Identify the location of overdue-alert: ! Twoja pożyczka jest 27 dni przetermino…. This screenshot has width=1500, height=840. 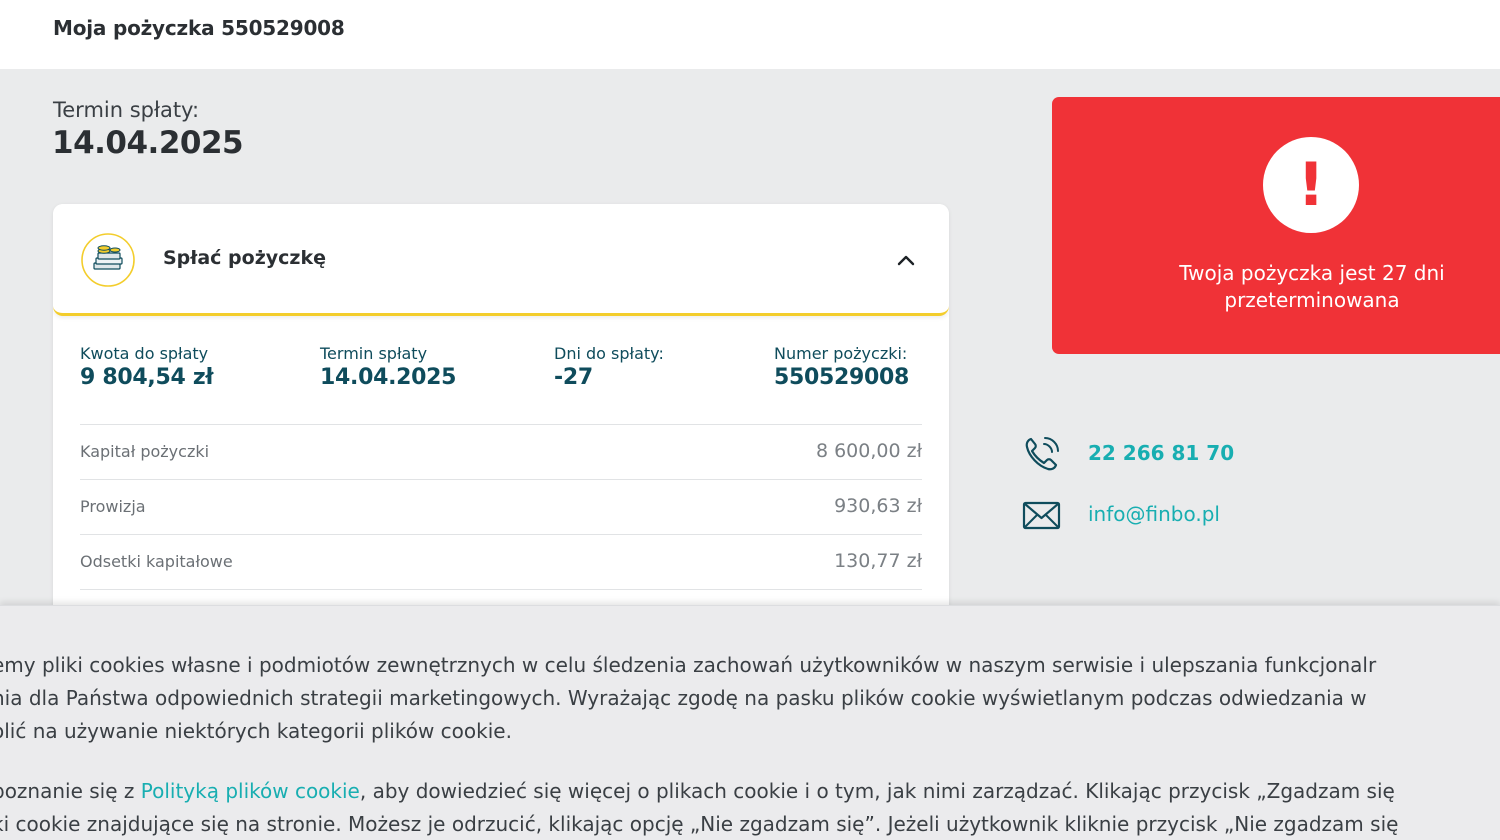
(1276, 225).